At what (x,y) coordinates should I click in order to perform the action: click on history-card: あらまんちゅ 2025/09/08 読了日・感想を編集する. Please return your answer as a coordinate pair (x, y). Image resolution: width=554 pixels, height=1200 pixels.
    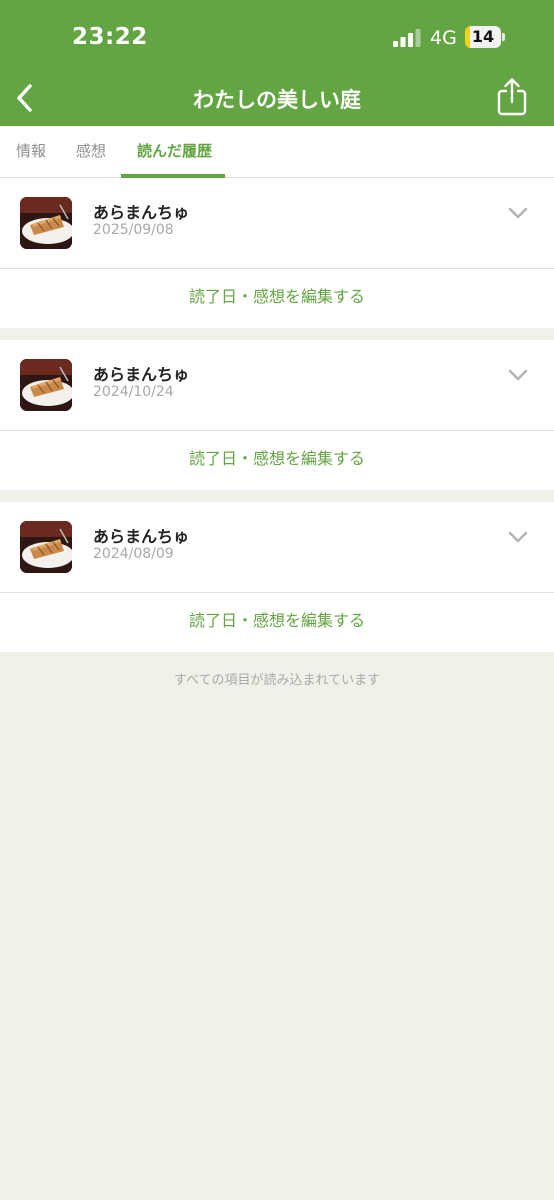
    Looking at the image, I should click on (277, 253).